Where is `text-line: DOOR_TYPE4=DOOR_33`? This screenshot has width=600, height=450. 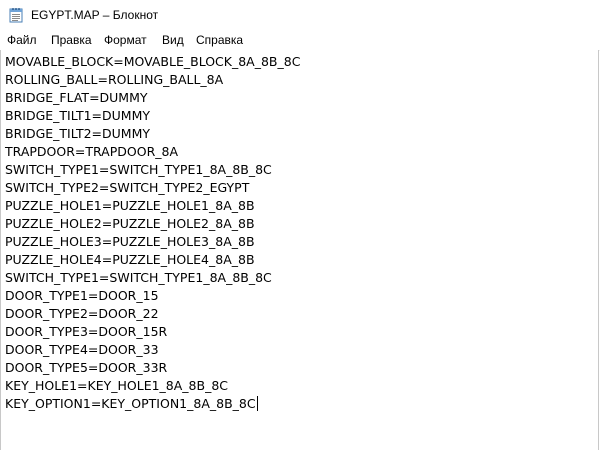 text-line: DOOR_TYPE4=DOOR_33 is located at coordinates (82, 349).